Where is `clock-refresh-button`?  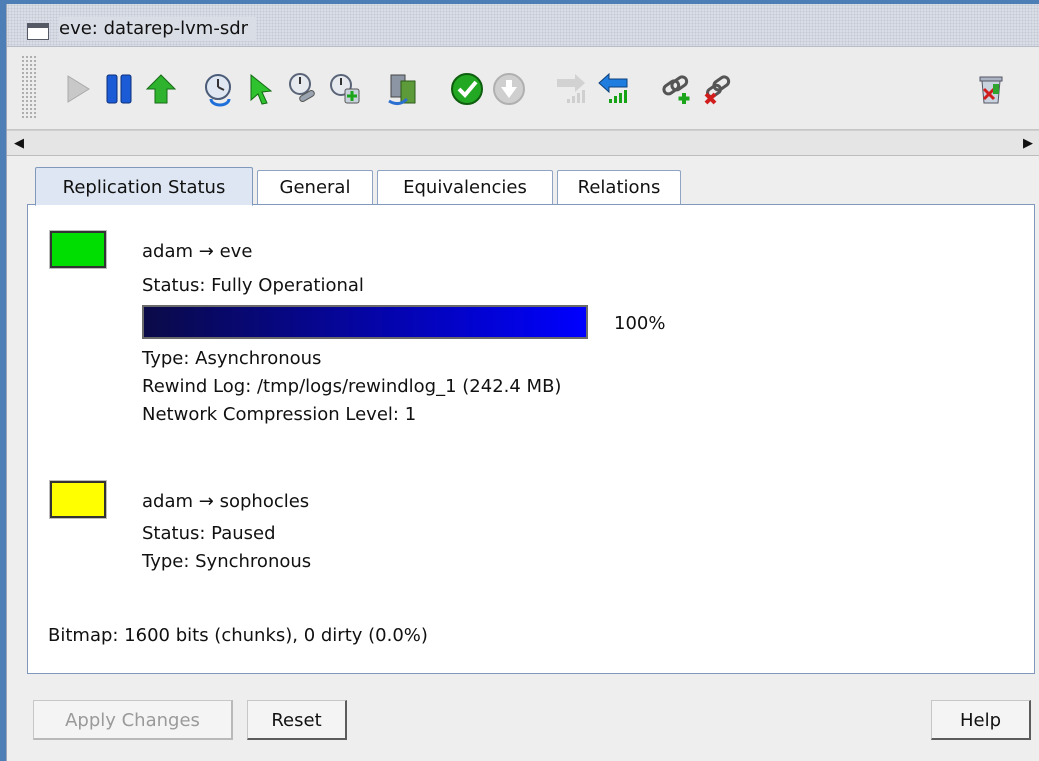 clock-refresh-button is located at coordinates (219, 89).